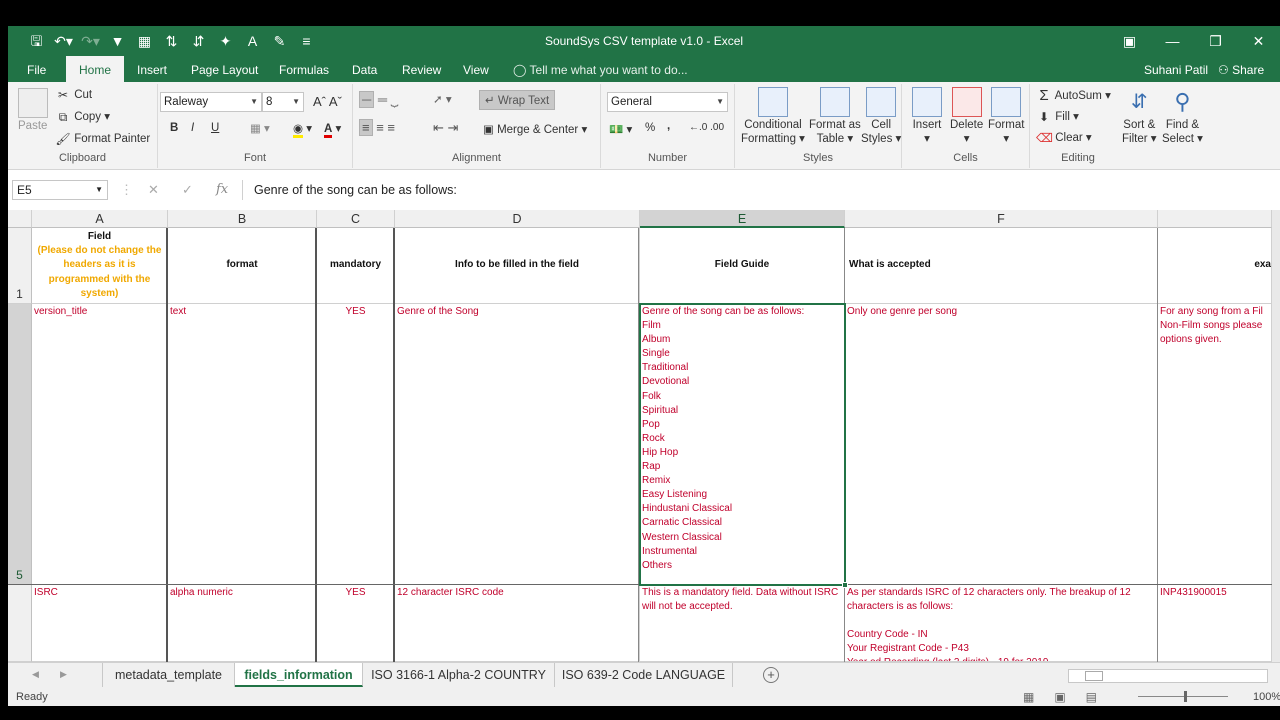  I want to click on prev-sheet-icon: ◀, so click(35, 674).